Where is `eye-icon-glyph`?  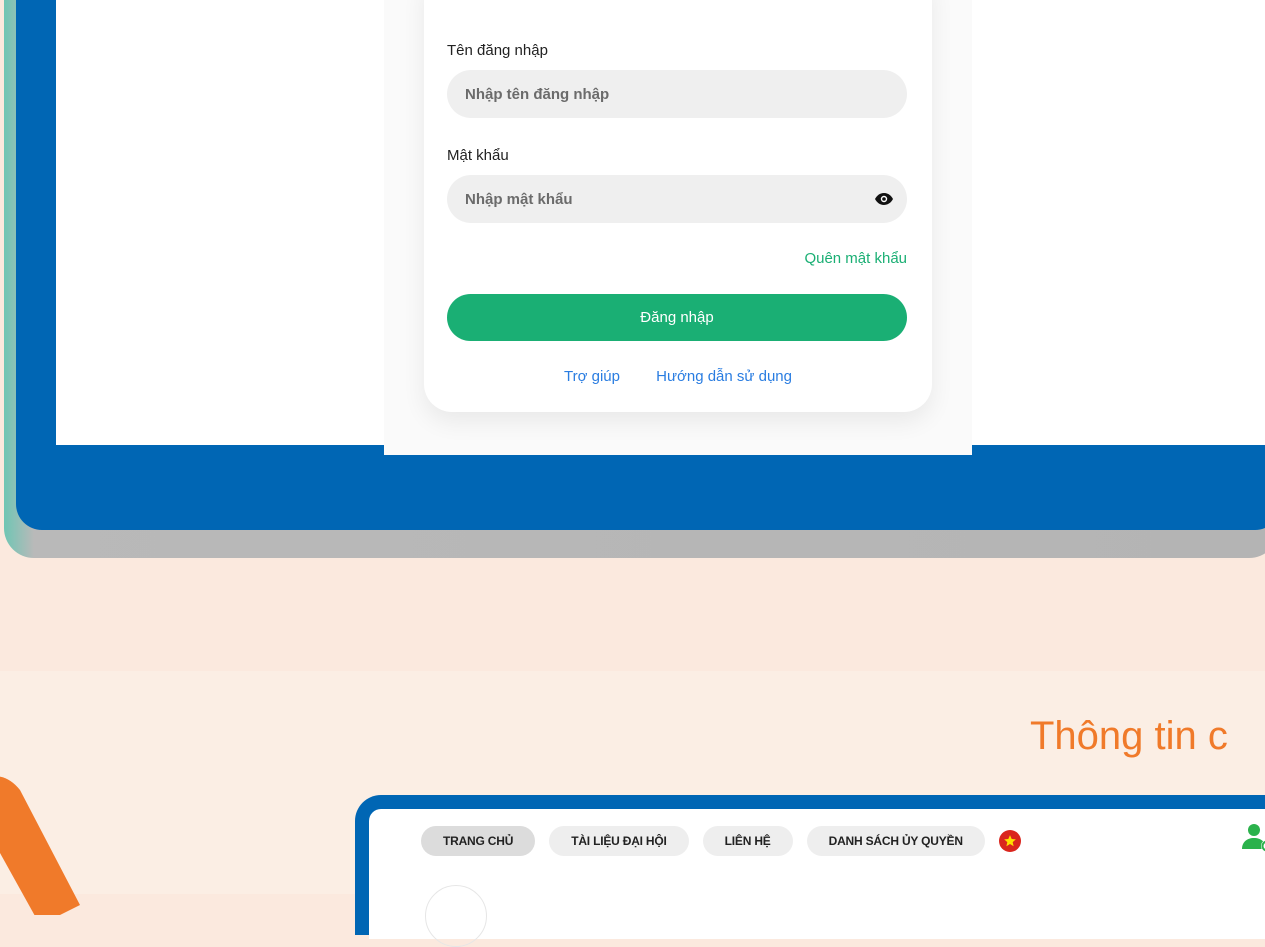 eye-icon-glyph is located at coordinates (884, 199).